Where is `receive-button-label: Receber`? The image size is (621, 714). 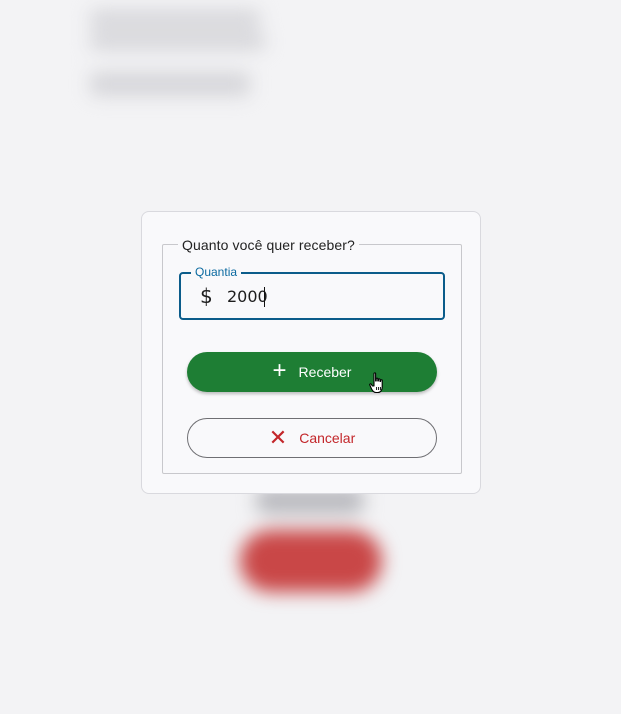
receive-button-label: Receber is located at coordinates (325, 372).